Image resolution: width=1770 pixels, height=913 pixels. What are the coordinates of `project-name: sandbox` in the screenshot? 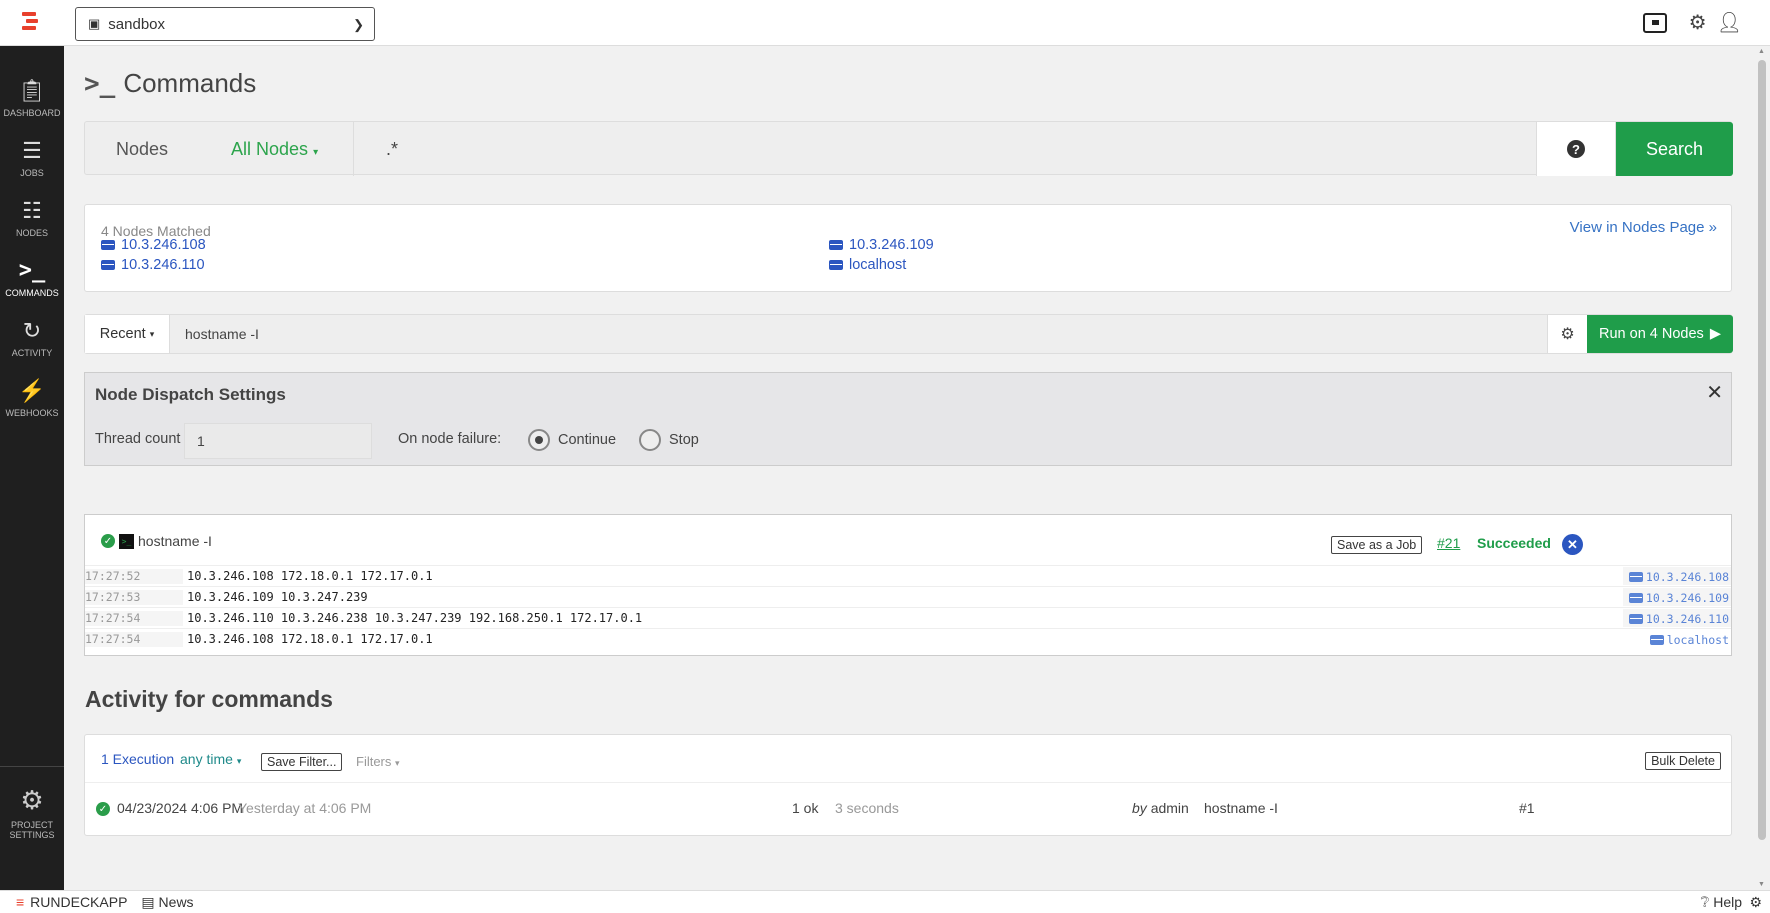 It's located at (137, 24).